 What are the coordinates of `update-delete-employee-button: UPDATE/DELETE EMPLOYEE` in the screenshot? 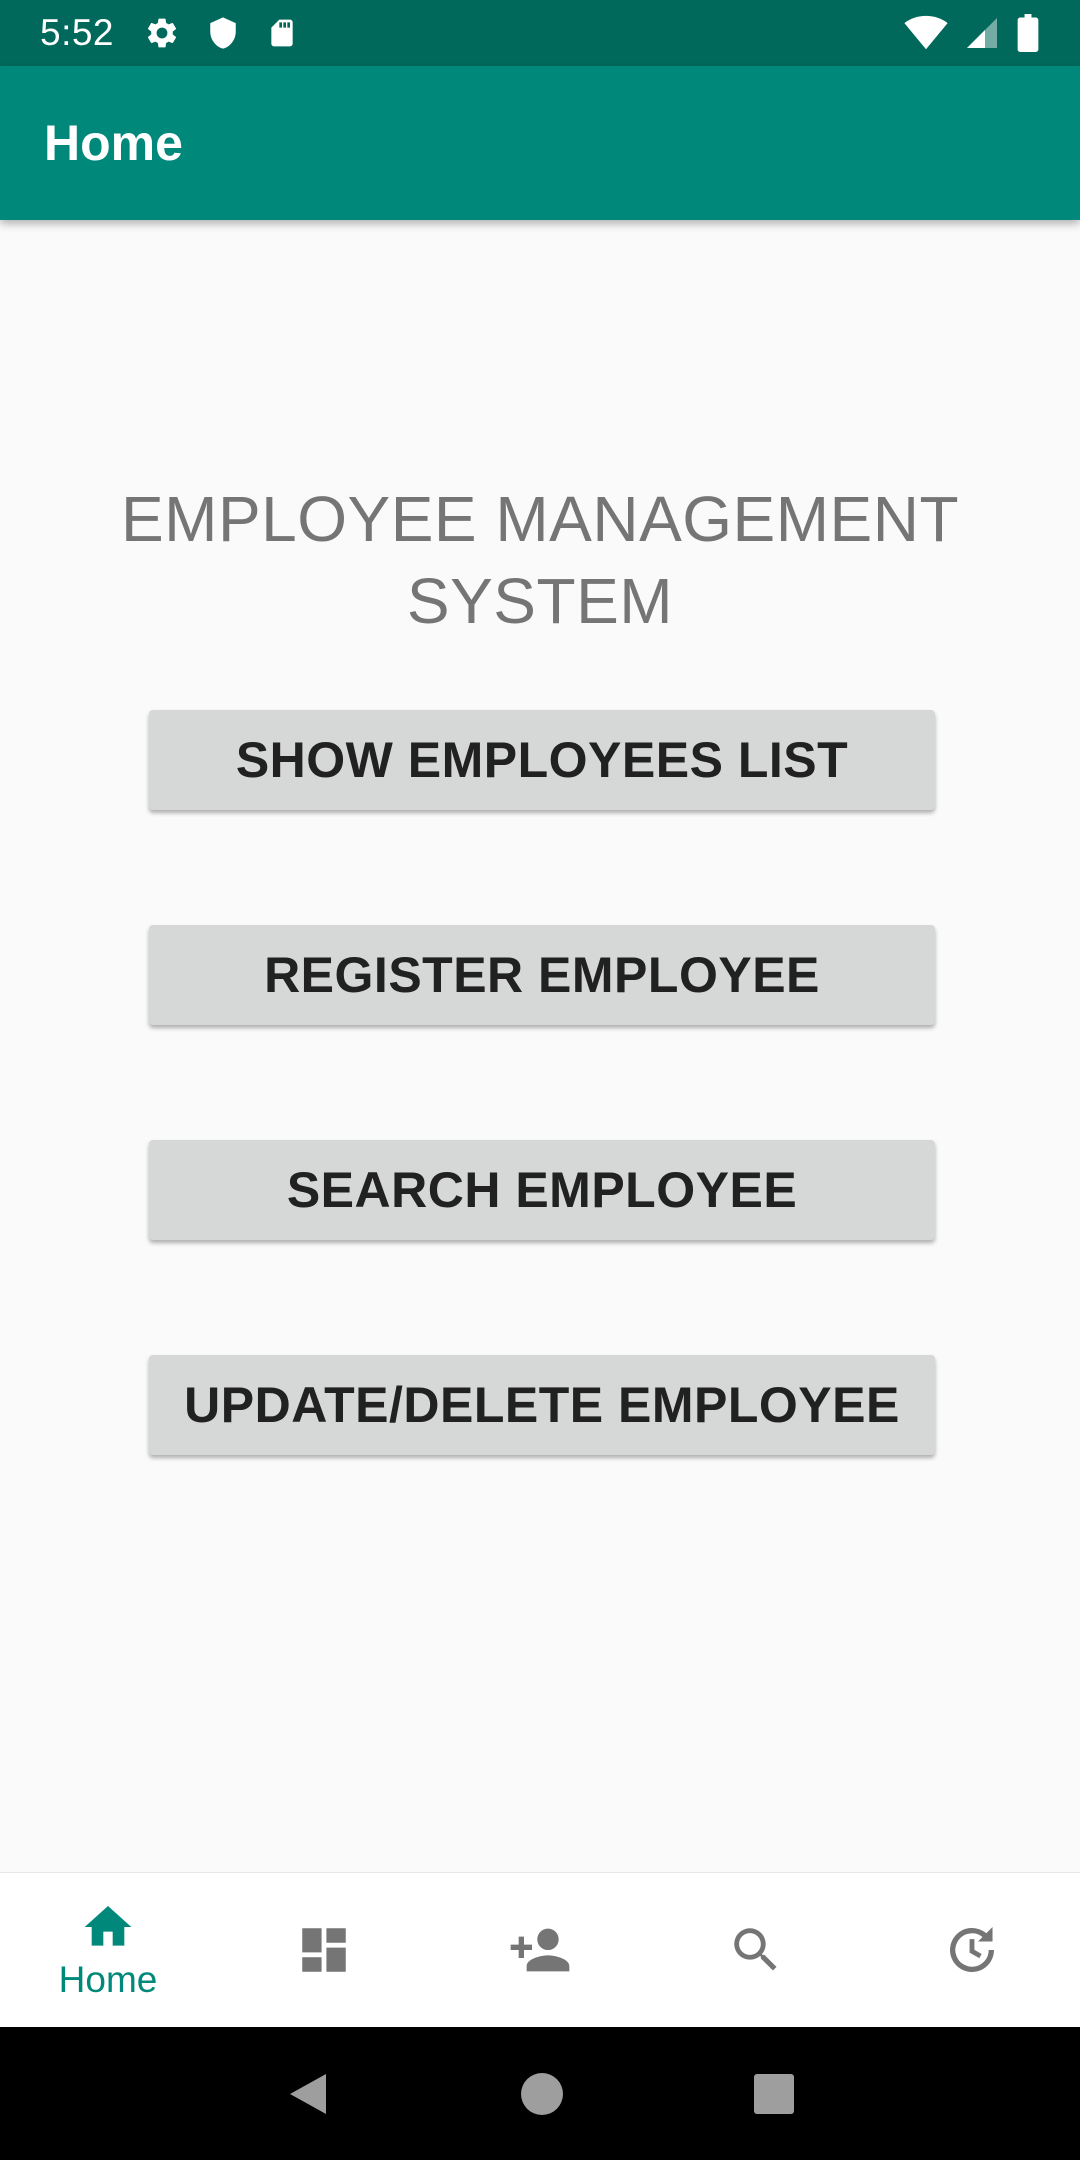 It's located at (542, 1405).